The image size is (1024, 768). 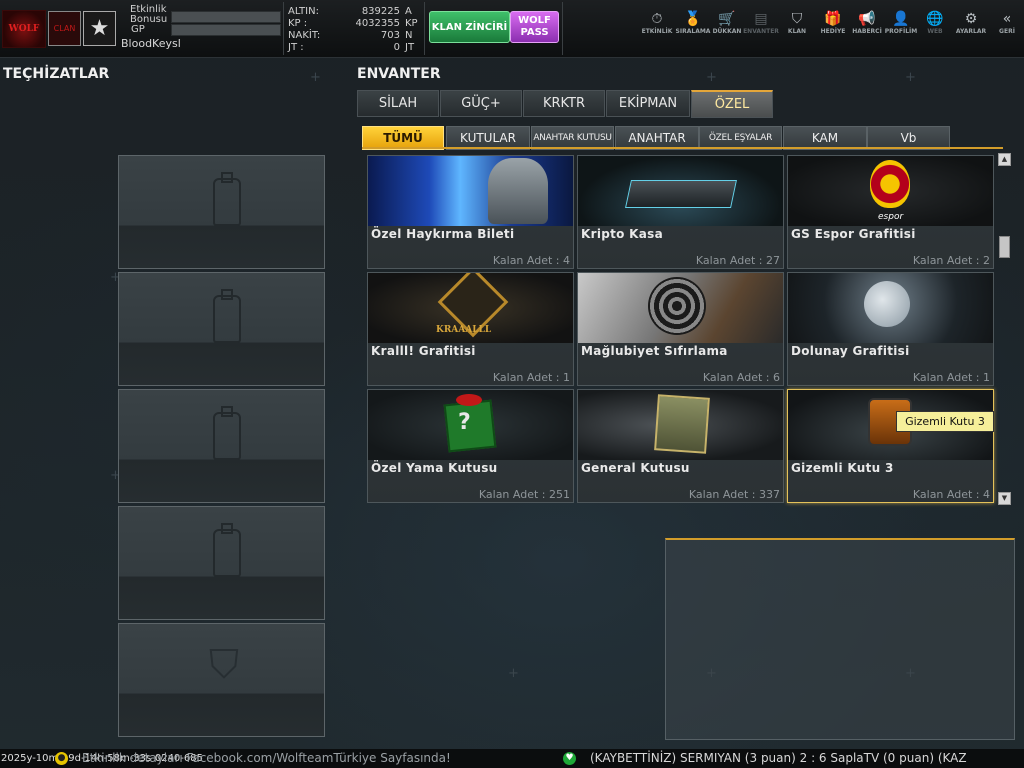 I want to click on kraaalll-logo-text: KRAAALLL, so click(x=464, y=330).